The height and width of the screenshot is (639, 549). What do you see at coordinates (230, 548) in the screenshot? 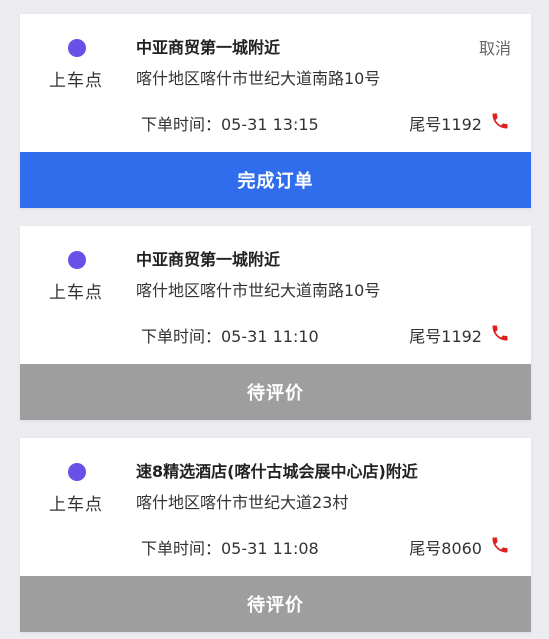
I see `order-time: 下单时间：05-31 11:08` at bounding box center [230, 548].